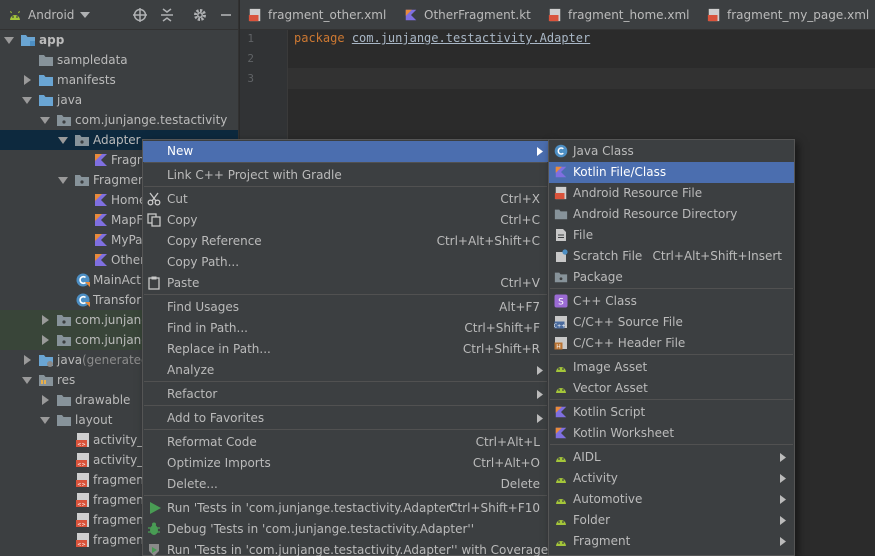 Image resolution: width=875 pixels, height=556 pixels. I want to click on submenu-item-aidl: AIDL, so click(671, 457).